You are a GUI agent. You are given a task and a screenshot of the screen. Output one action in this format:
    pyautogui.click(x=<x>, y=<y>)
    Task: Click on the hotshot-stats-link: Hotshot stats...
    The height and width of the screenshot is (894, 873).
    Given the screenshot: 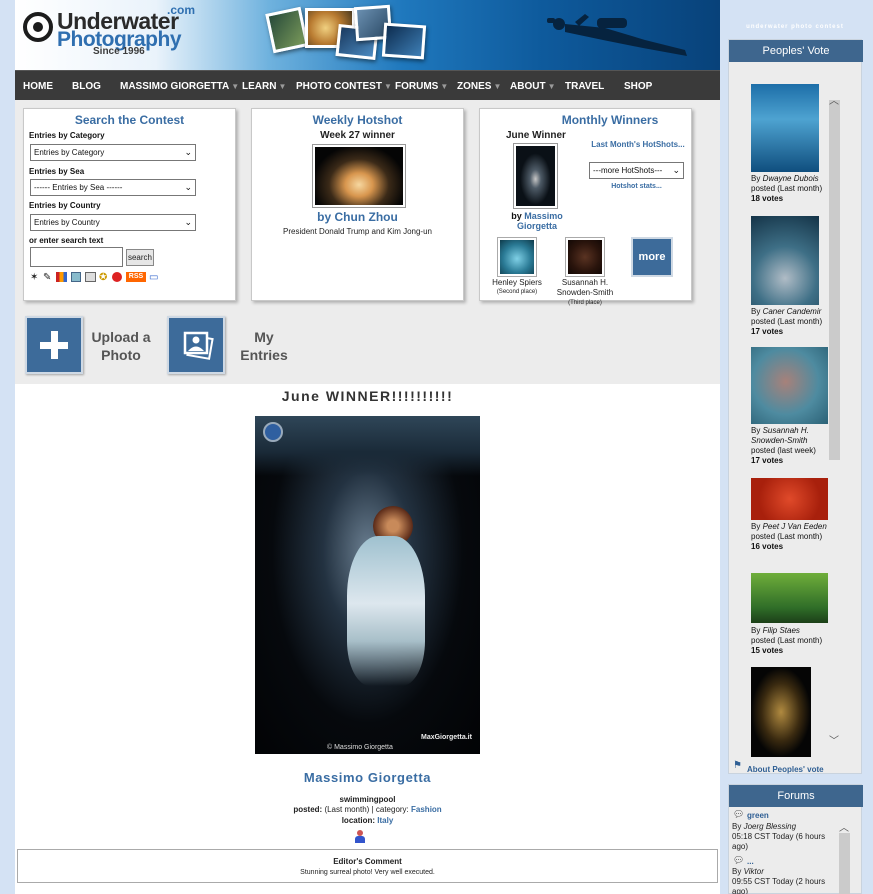 What is the action you would take?
    pyautogui.click(x=636, y=186)
    